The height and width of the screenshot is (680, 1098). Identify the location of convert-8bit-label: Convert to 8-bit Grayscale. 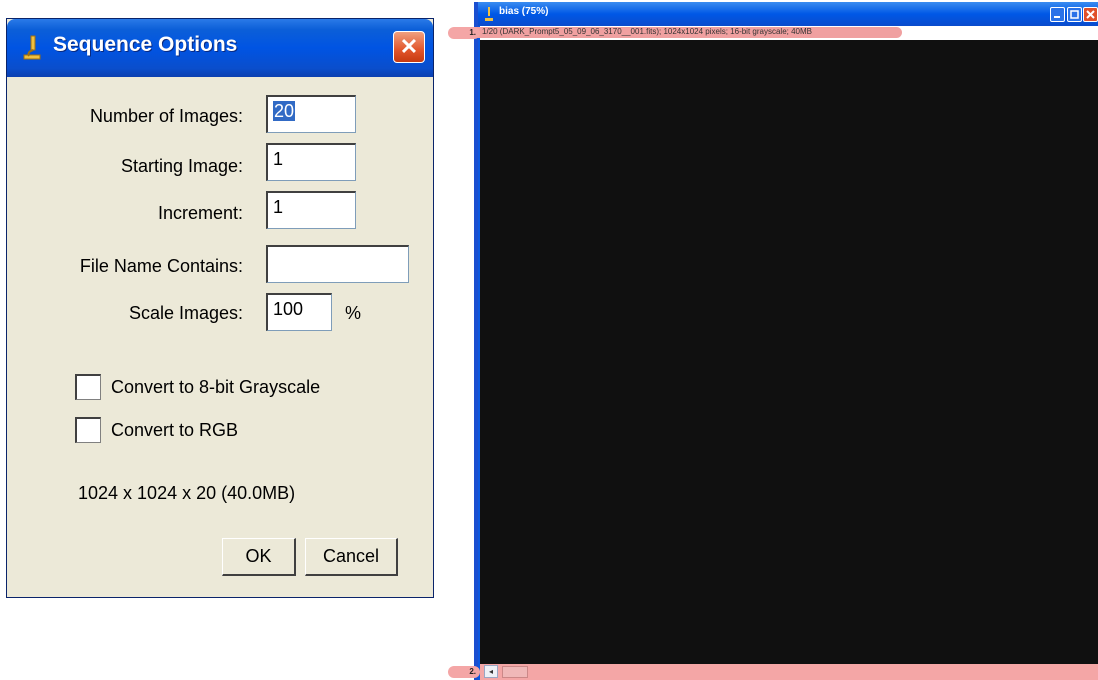
(216, 387).